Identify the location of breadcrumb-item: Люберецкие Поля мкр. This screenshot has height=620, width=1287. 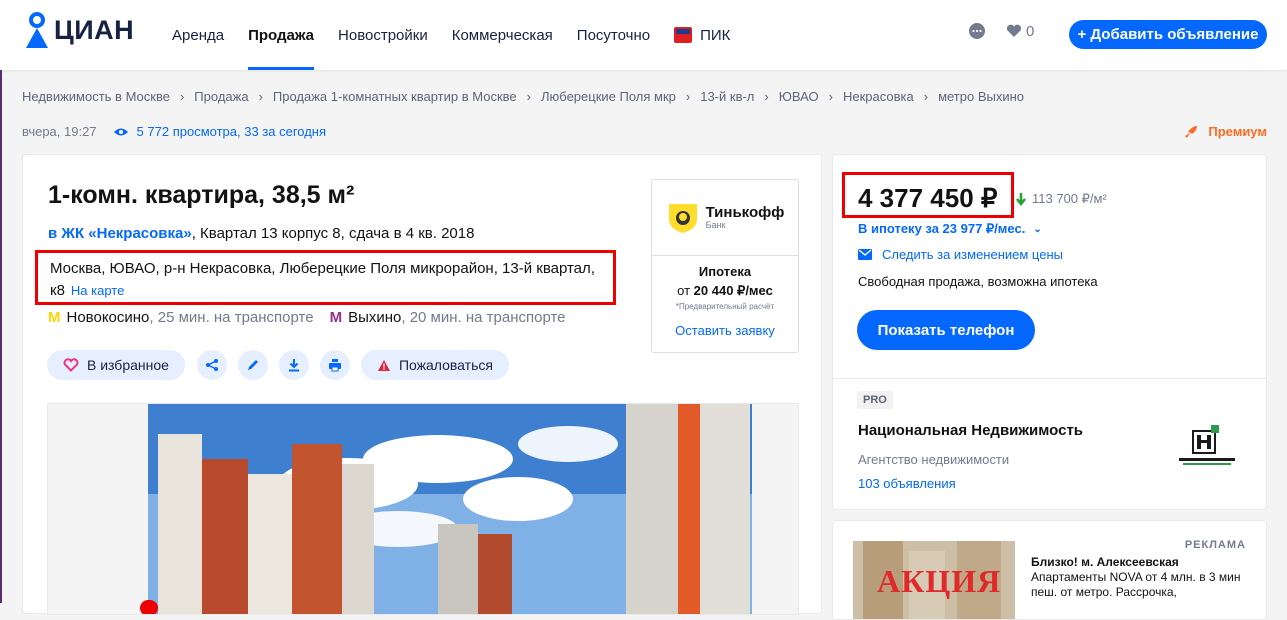
(608, 96).